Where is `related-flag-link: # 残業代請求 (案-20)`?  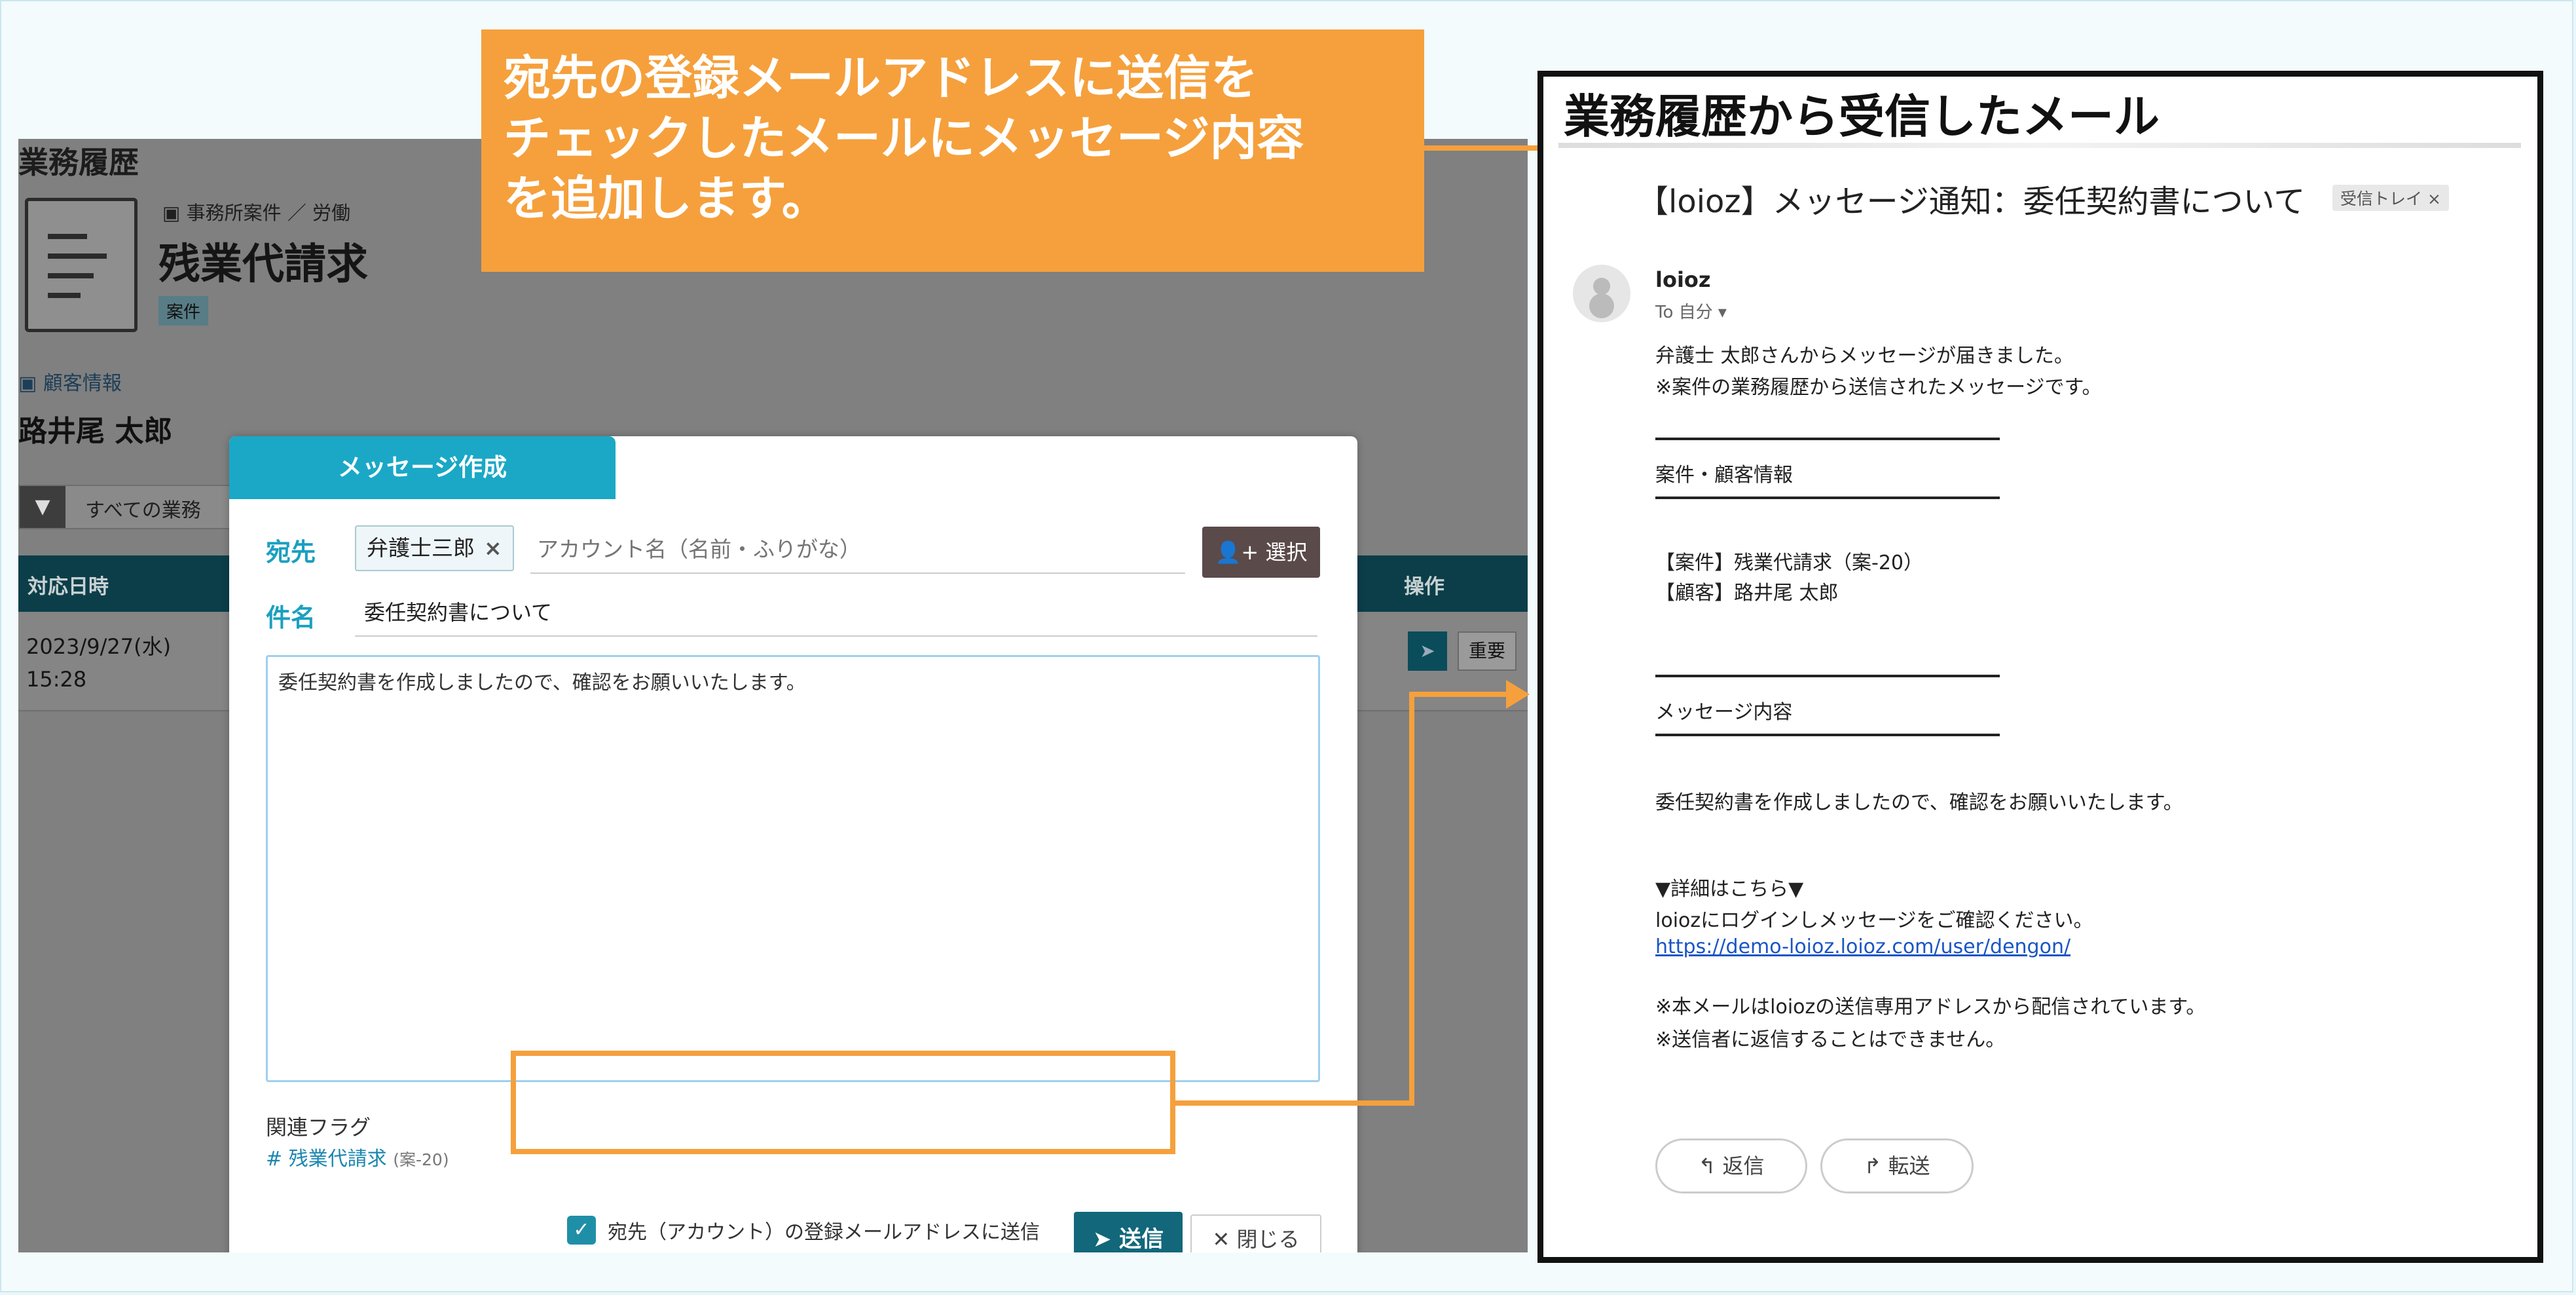 related-flag-link: # 残業代請求 (案-20) is located at coordinates (357, 1156).